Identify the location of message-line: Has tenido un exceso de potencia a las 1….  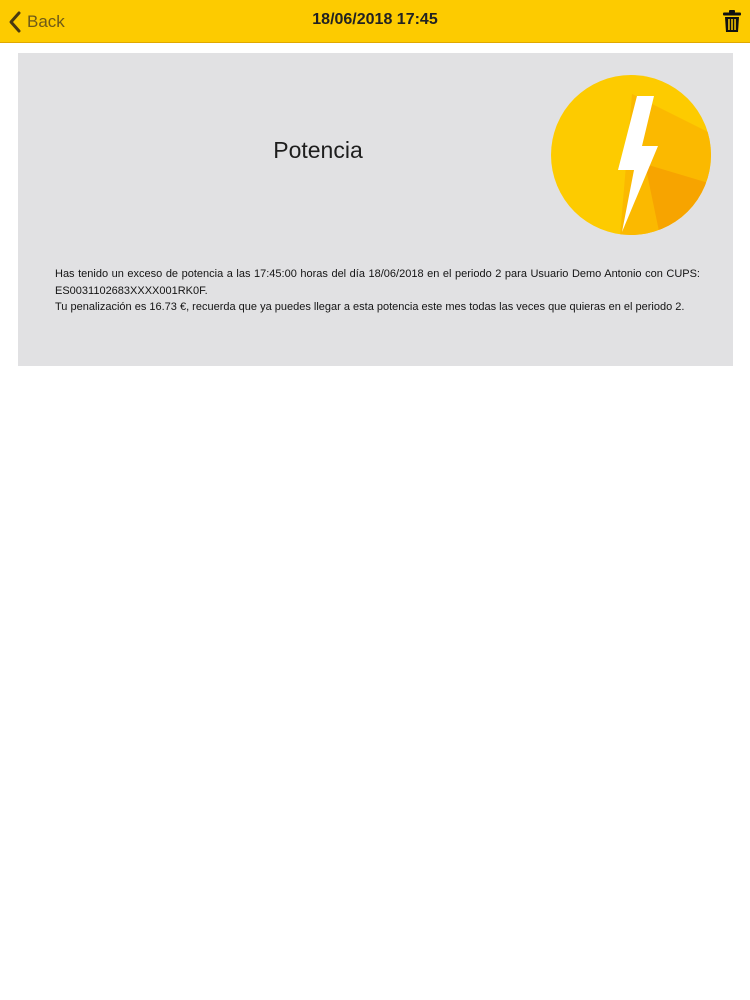
(377, 282).